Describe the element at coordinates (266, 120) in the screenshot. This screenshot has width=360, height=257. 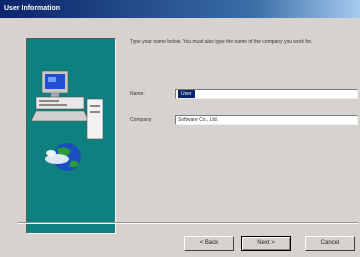
I see `company-field: Software Co., Ltd.` at that location.